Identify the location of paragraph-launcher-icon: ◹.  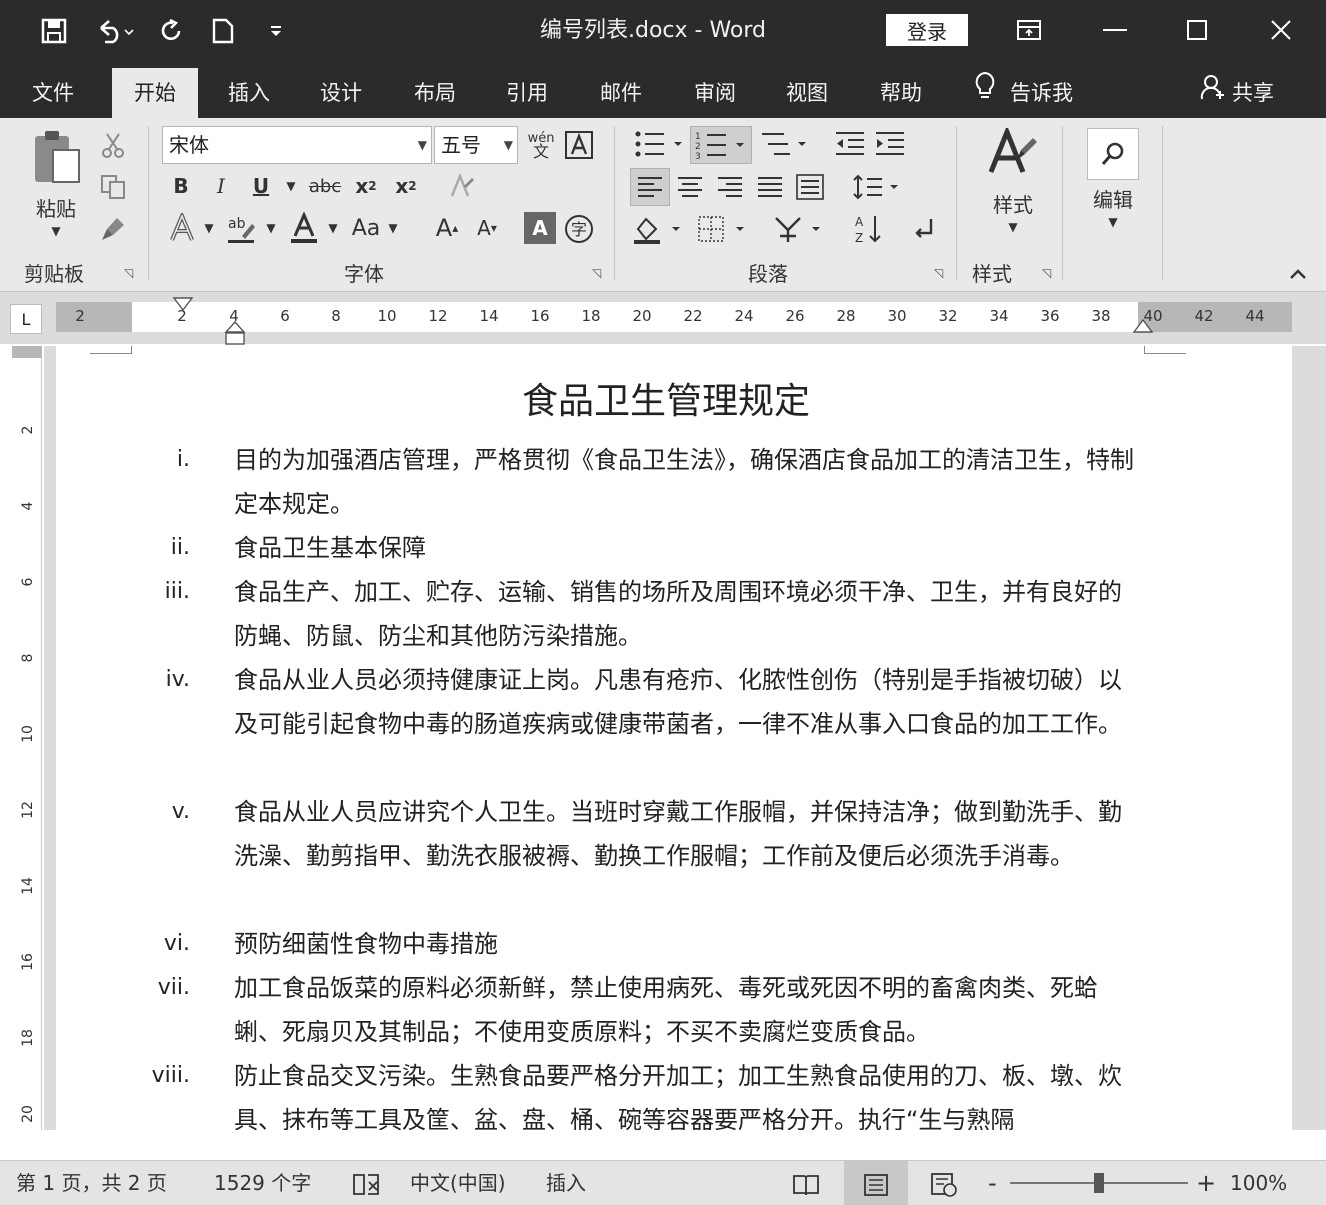
(938, 273).